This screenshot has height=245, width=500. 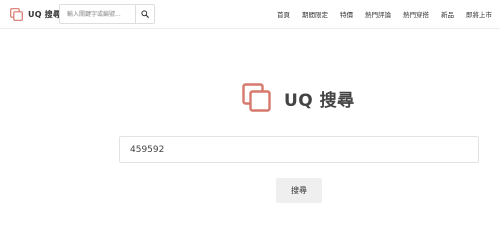 What do you see at coordinates (98, 14) in the screenshot?
I see `header-search-input` at bounding box center [98, 14].